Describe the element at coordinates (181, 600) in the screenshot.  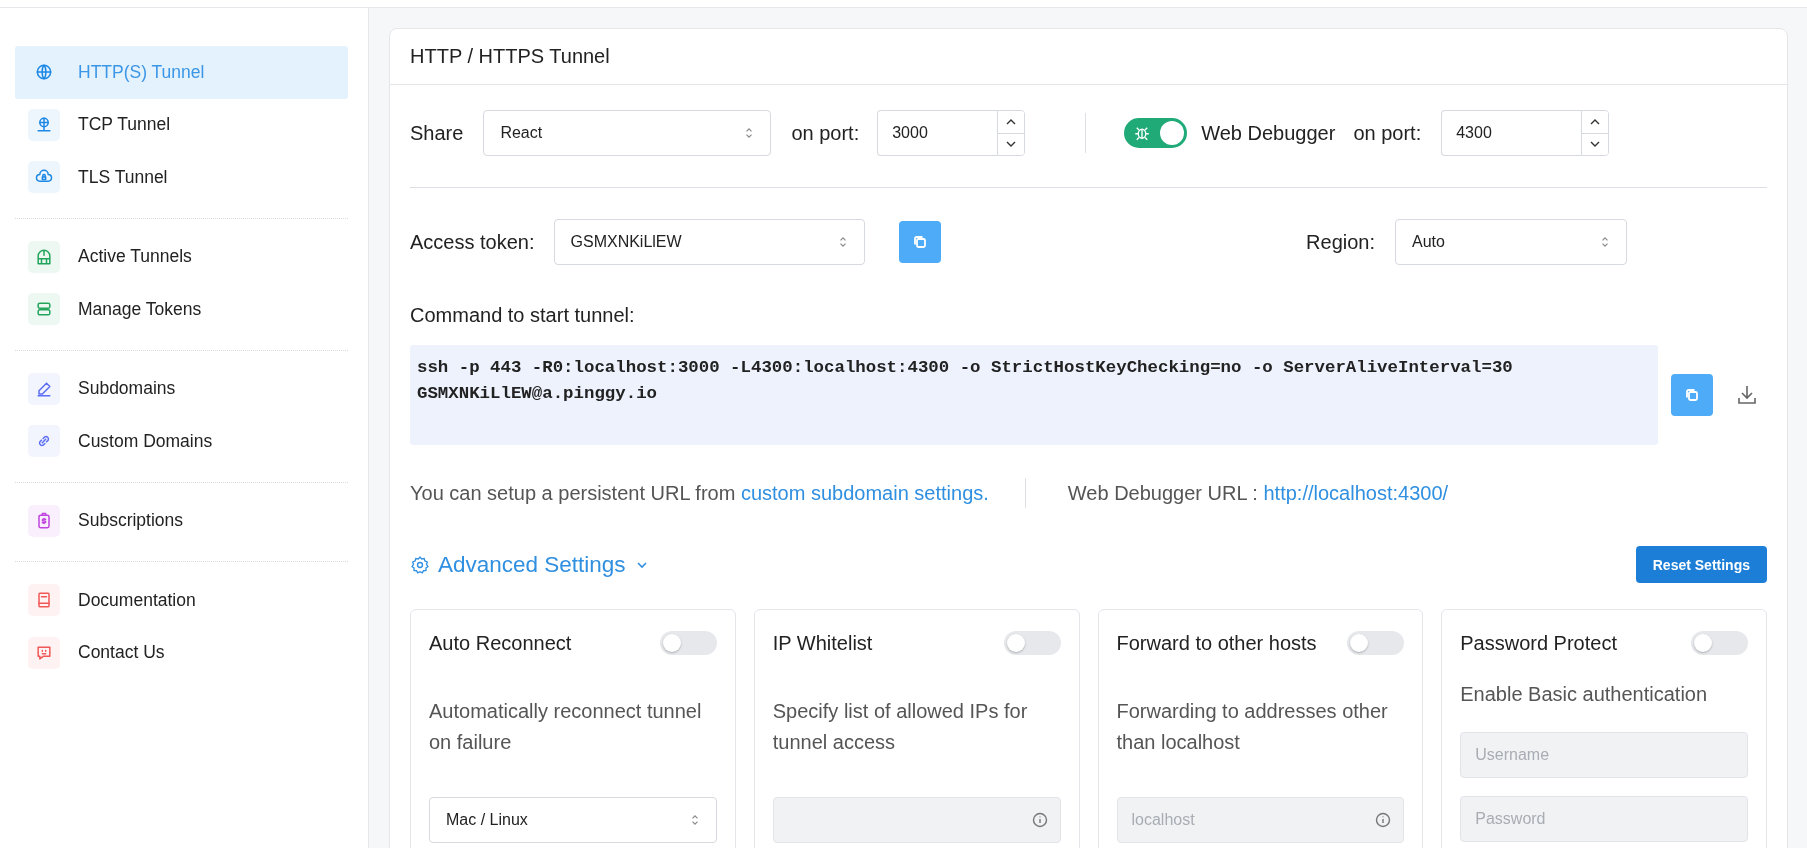
I see `sidebar-item: Documentation` at that location.